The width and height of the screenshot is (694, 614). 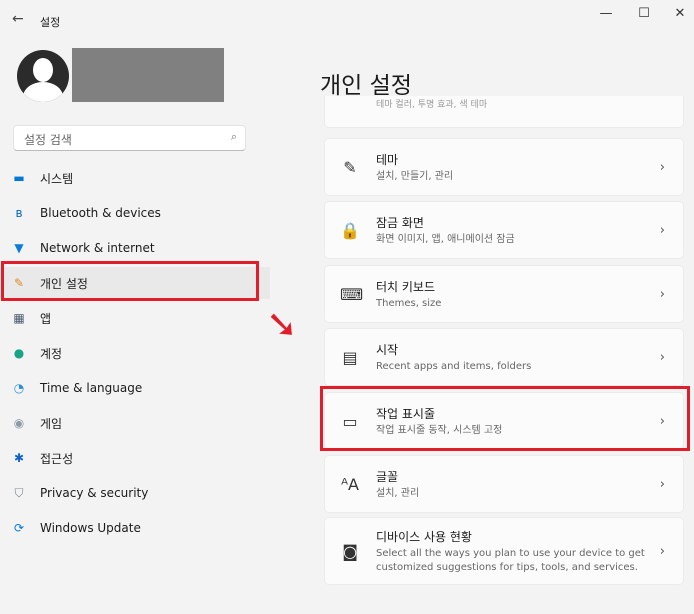 I want to click on sidebar-item-label: Network & internet, so click(x=97, y=248).